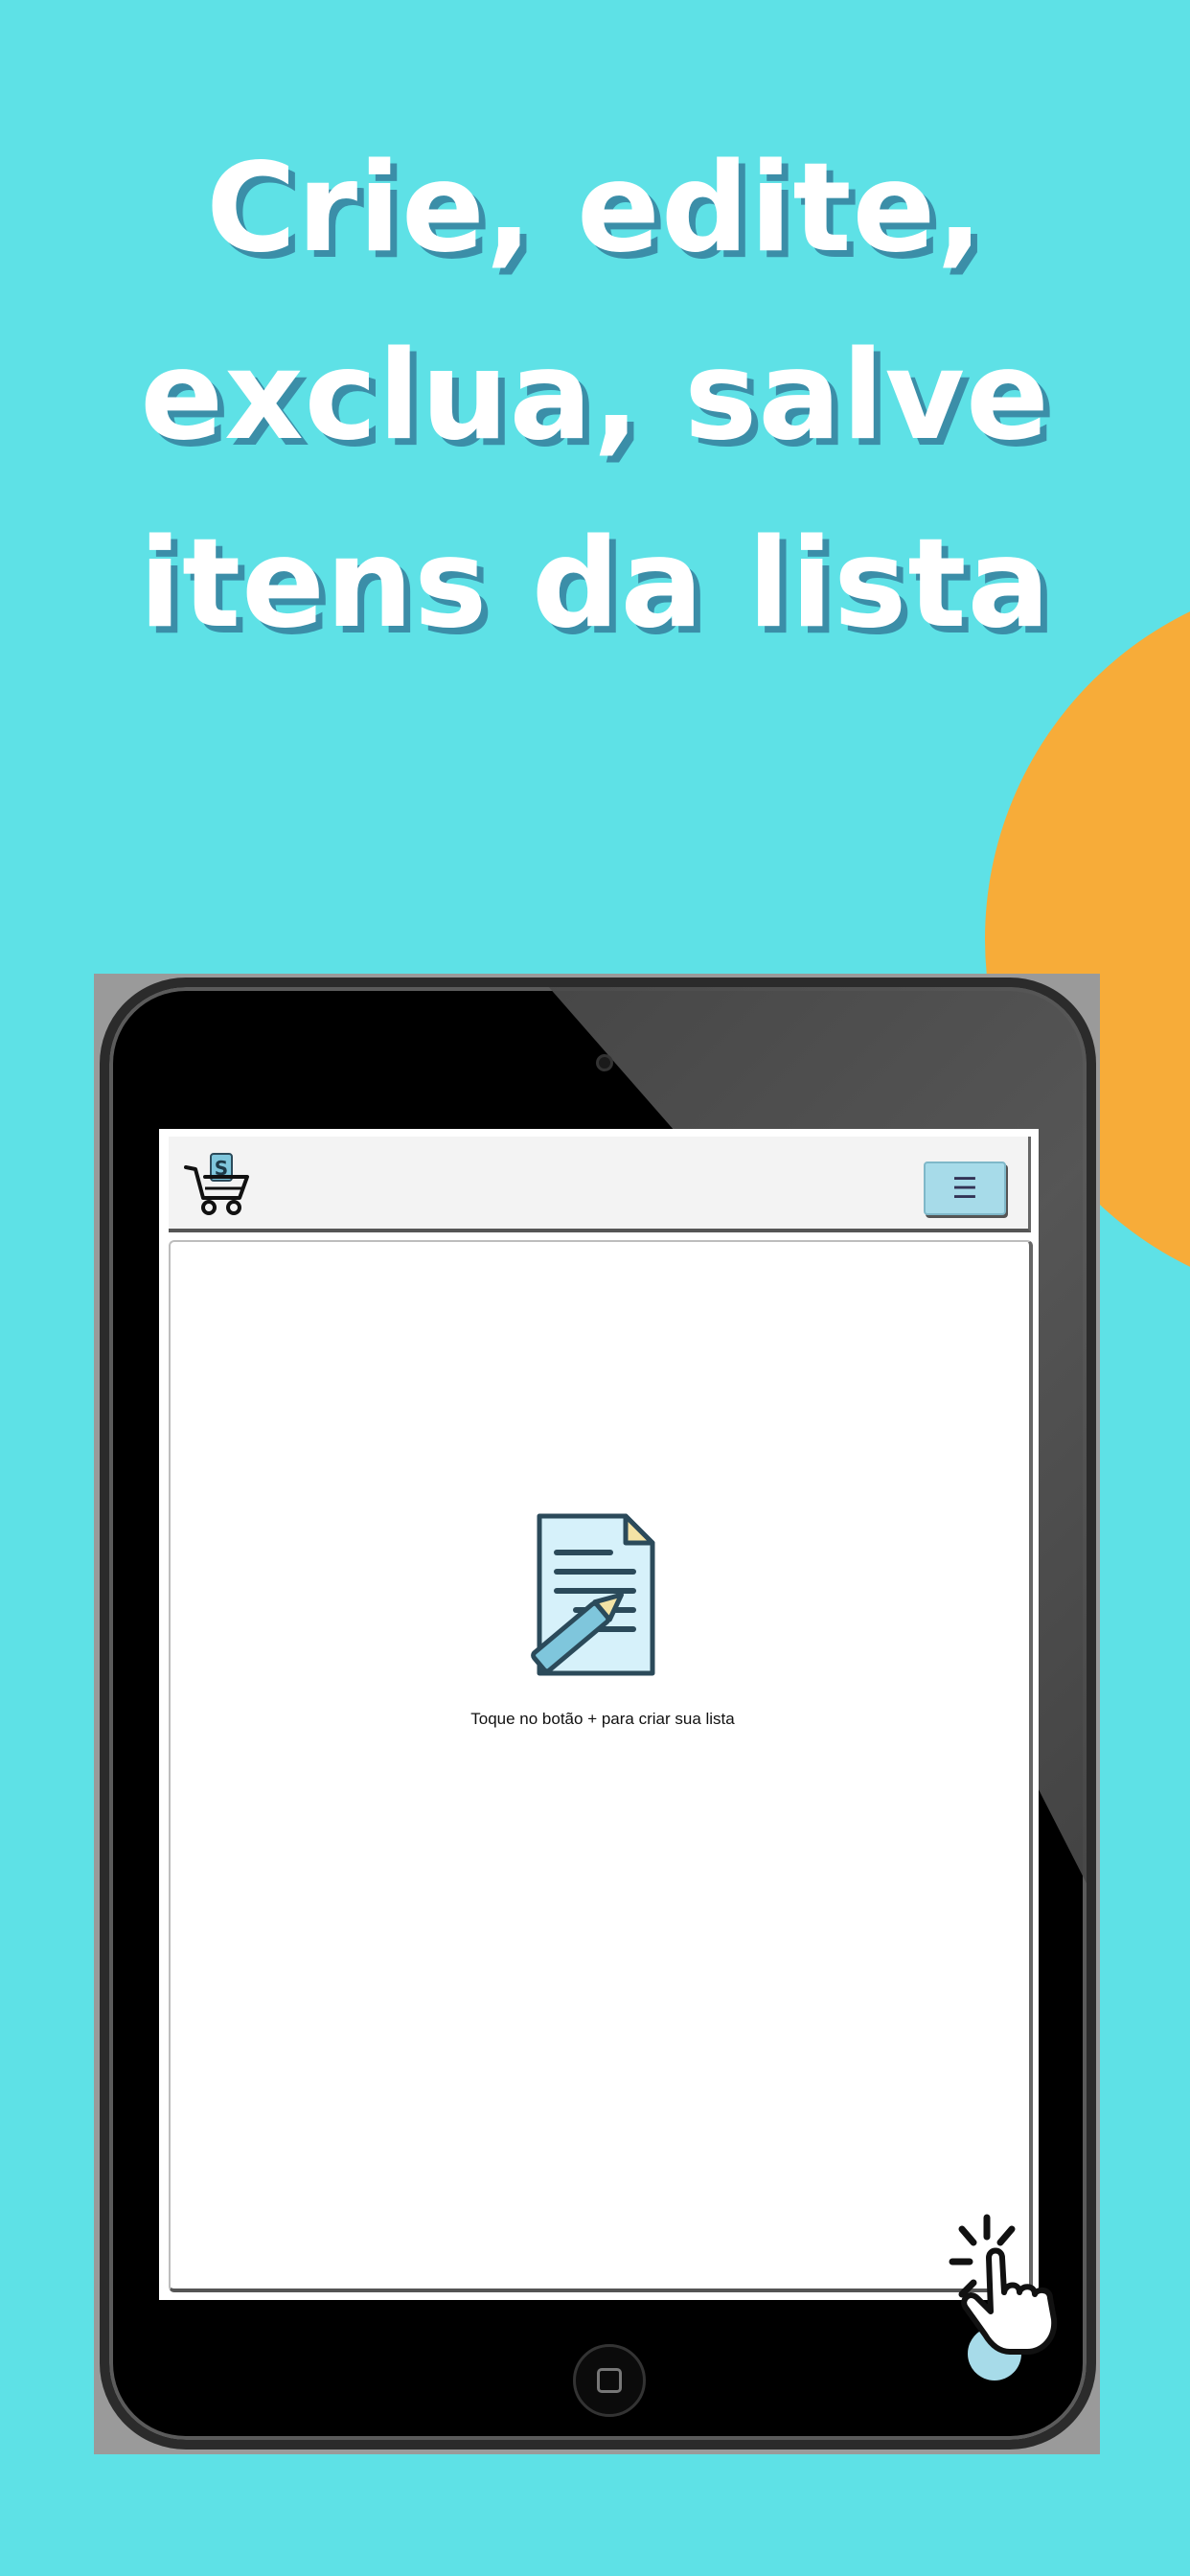 The height and width of the screenshot is (2576, 1190). I want to click on hamburger-menu-icon: ☰, so click(965, 1188).